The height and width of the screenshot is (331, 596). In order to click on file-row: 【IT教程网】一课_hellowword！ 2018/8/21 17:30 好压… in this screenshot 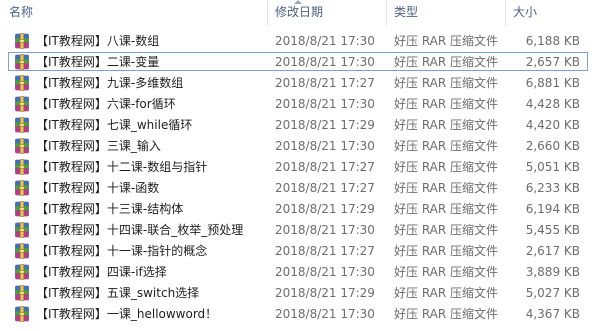, I will do `click(298, 314)`.